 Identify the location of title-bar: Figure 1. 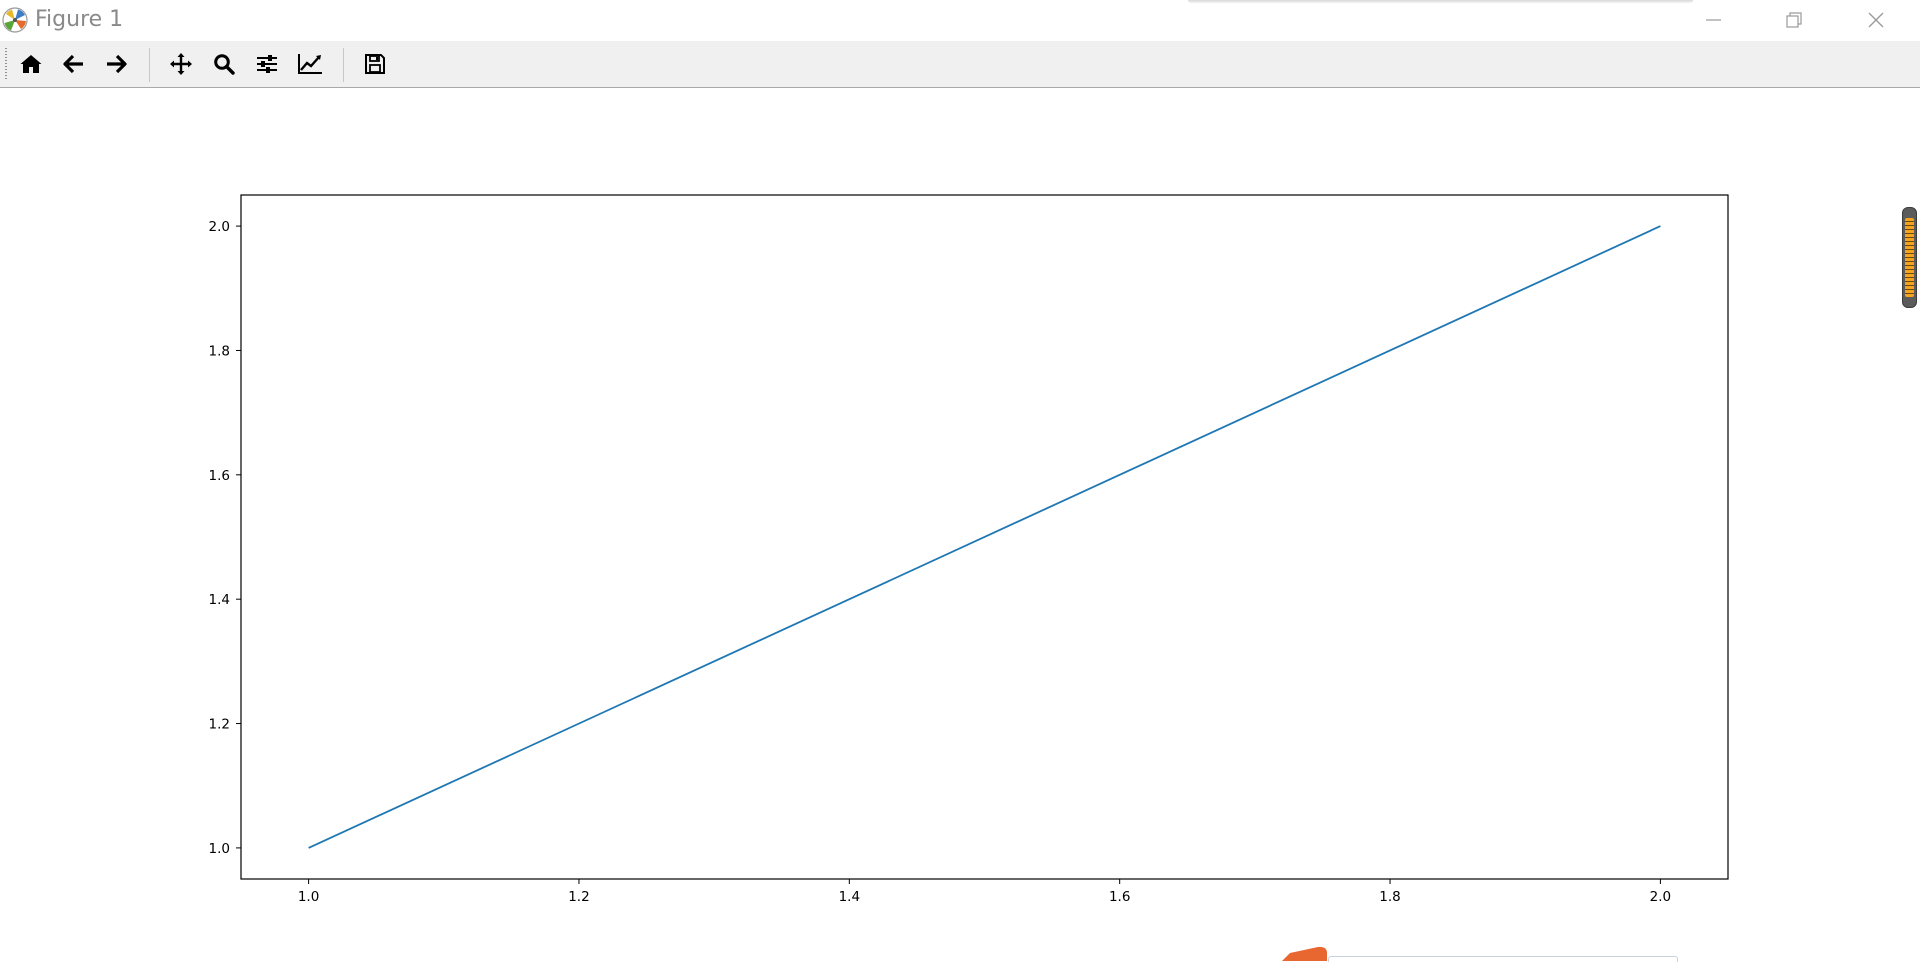
(960, 20).